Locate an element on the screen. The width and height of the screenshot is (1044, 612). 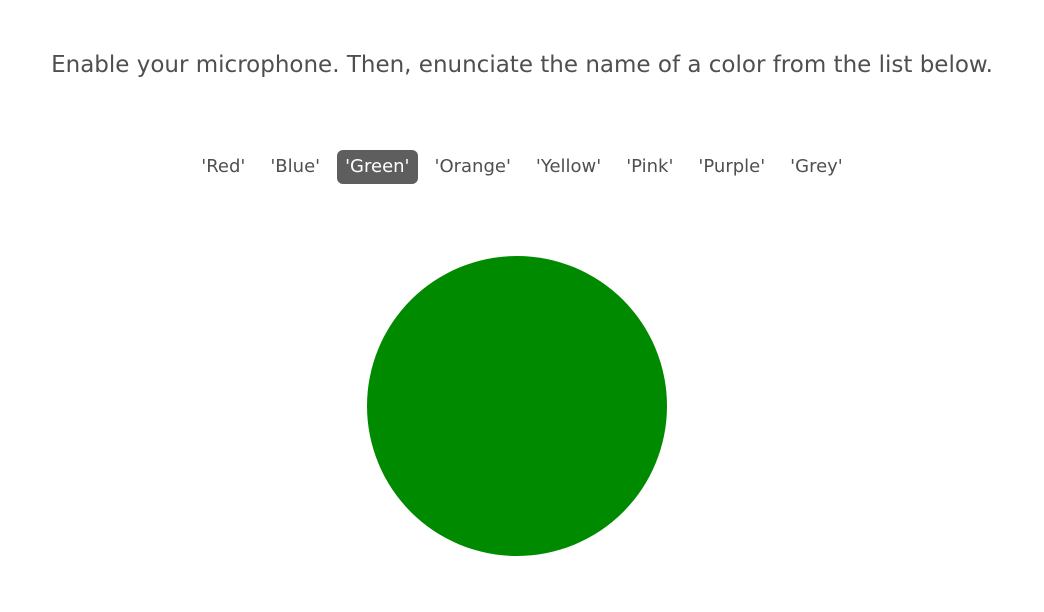
color-option-grey: 'Grey' is located at coordinates (816, 167).